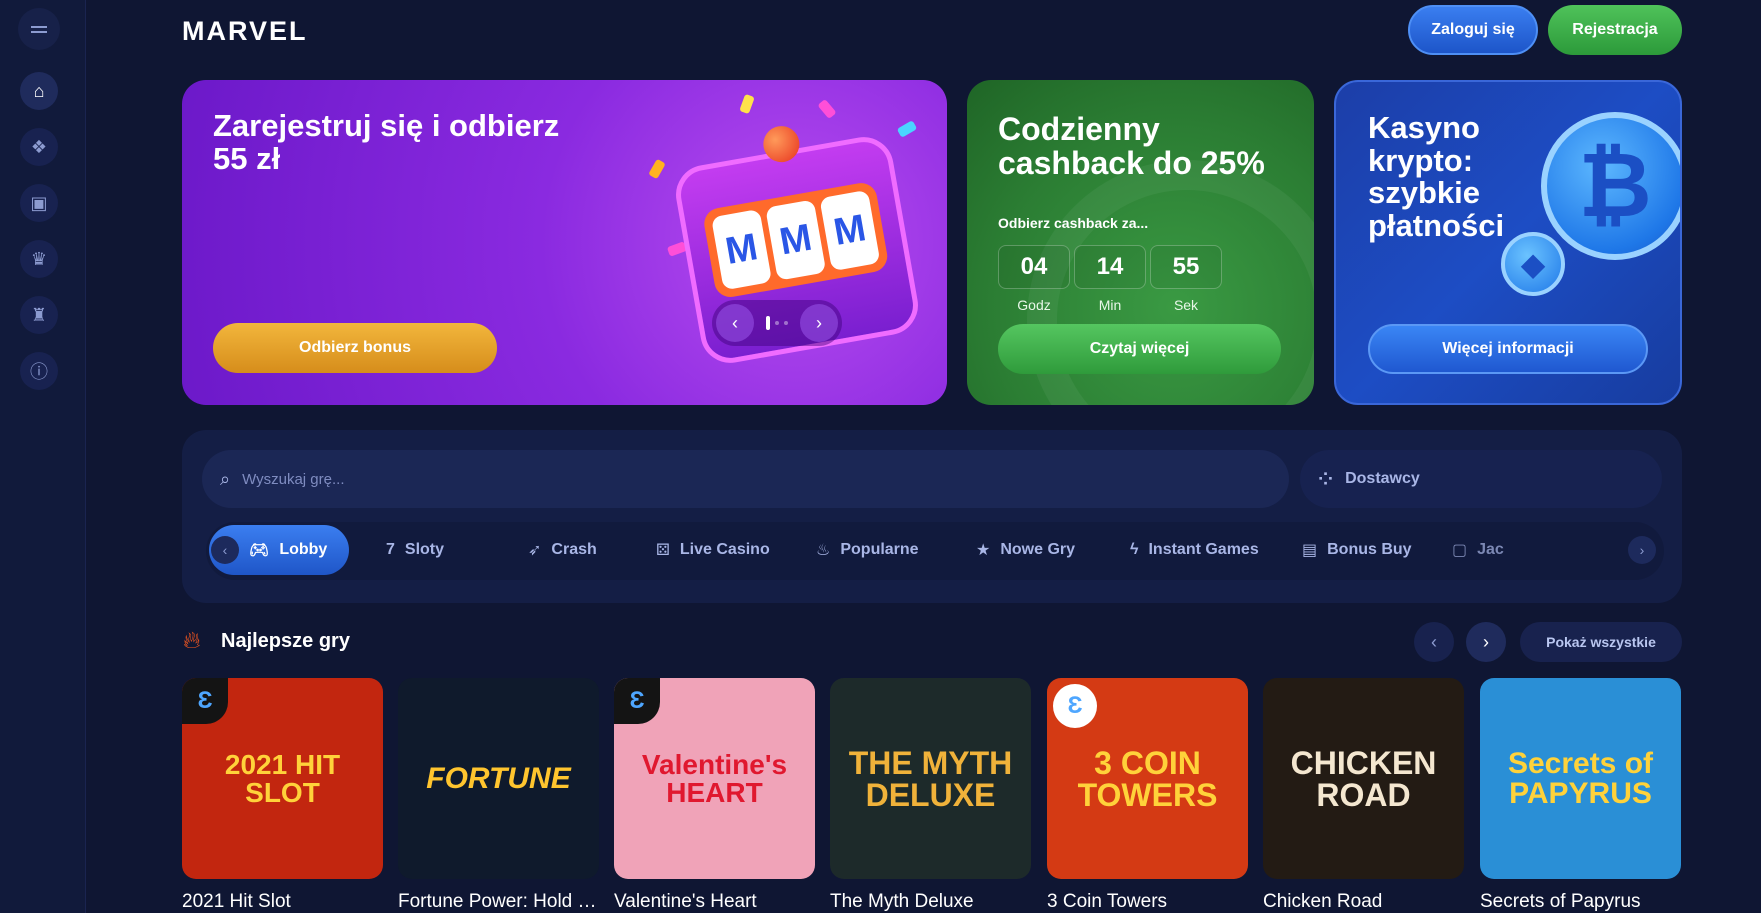  What do you see at coordinates (735, 323) in the screenshot?
I see `carousel-prev-button: ‹` at bounding box center [735, 323].